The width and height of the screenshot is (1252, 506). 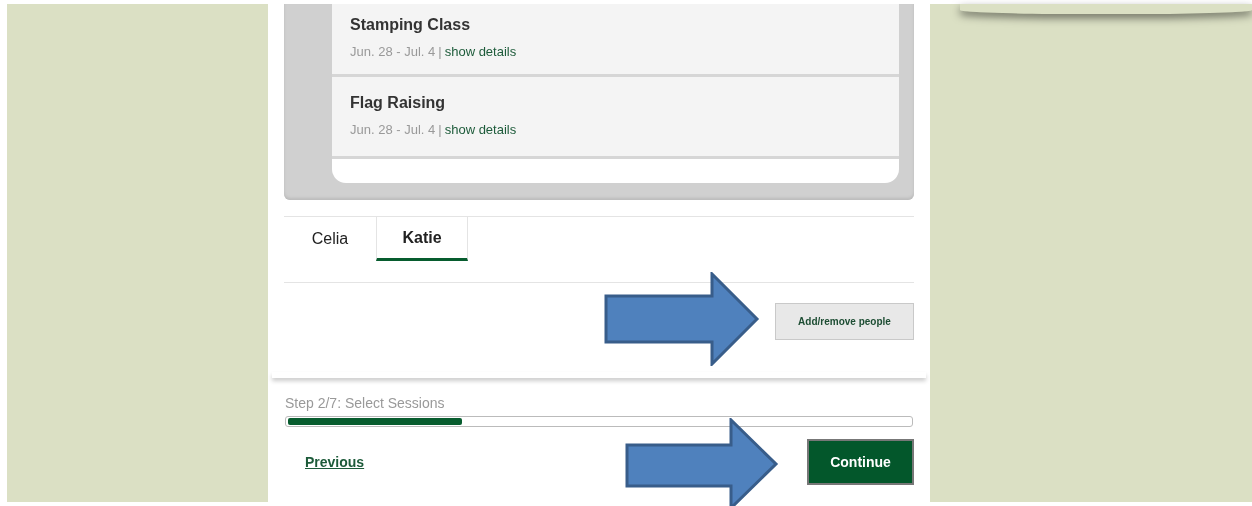 What do you see at coordinates (860, 462) in the screenshot?
I see `continue-button: Continue` at bounding box center [860, 462].